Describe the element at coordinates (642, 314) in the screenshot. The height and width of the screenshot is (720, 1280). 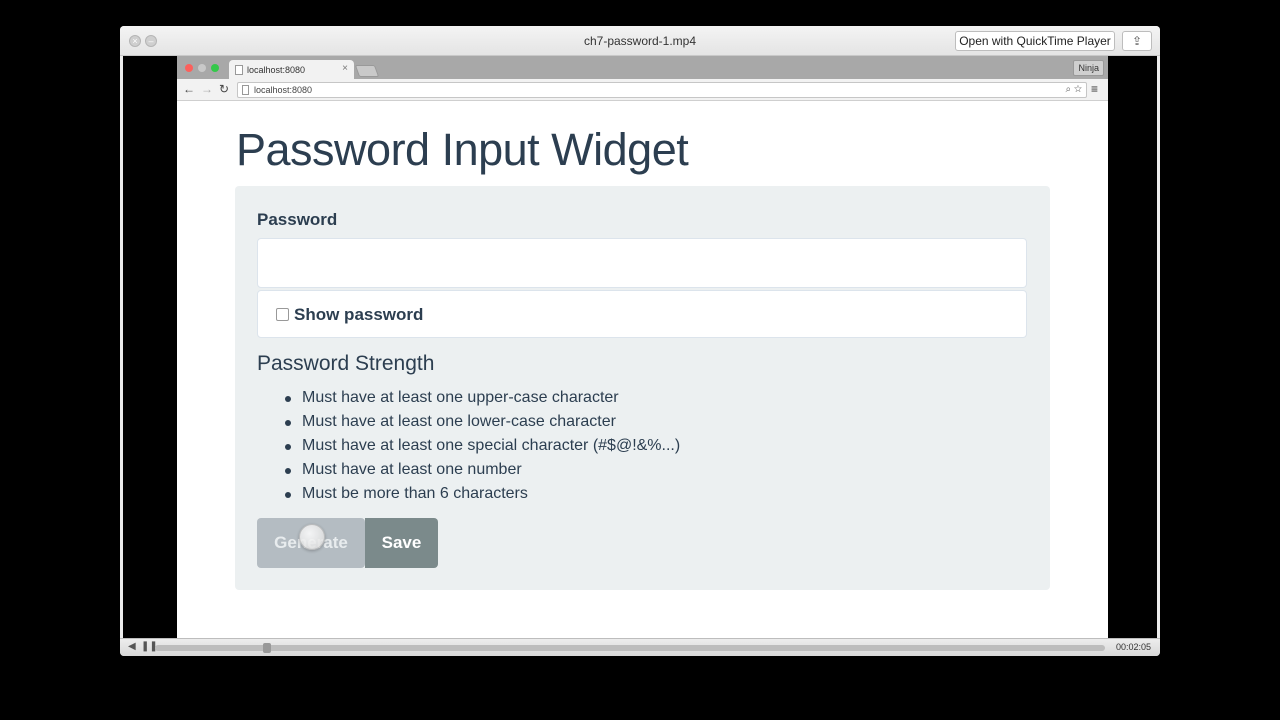
I see `show-password-row: Show password` at that location.